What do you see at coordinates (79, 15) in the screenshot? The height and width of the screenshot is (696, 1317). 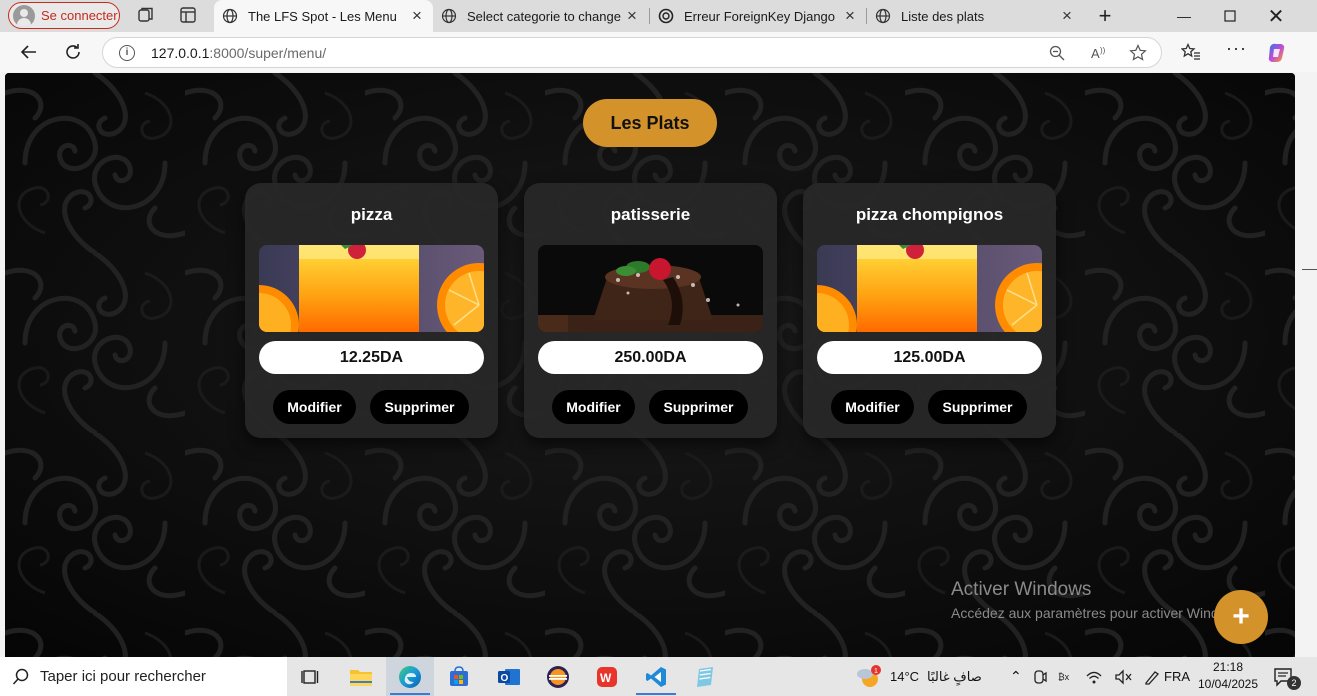 I see `profile-label: Se connecter` at bounding box center [79, 15].